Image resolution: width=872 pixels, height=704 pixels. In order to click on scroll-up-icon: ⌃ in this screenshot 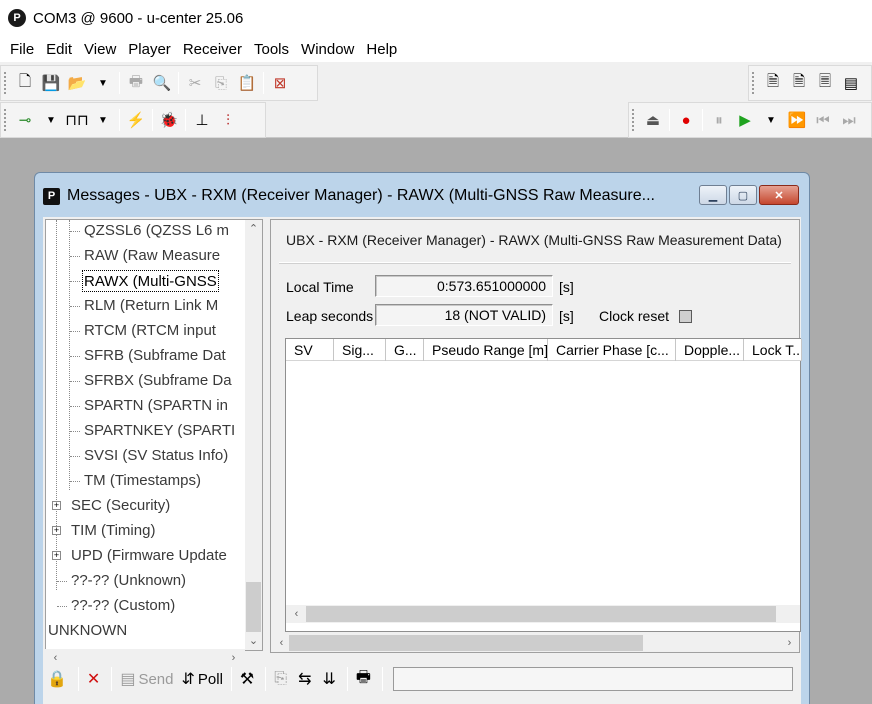, I will do `click(253, 228)`.